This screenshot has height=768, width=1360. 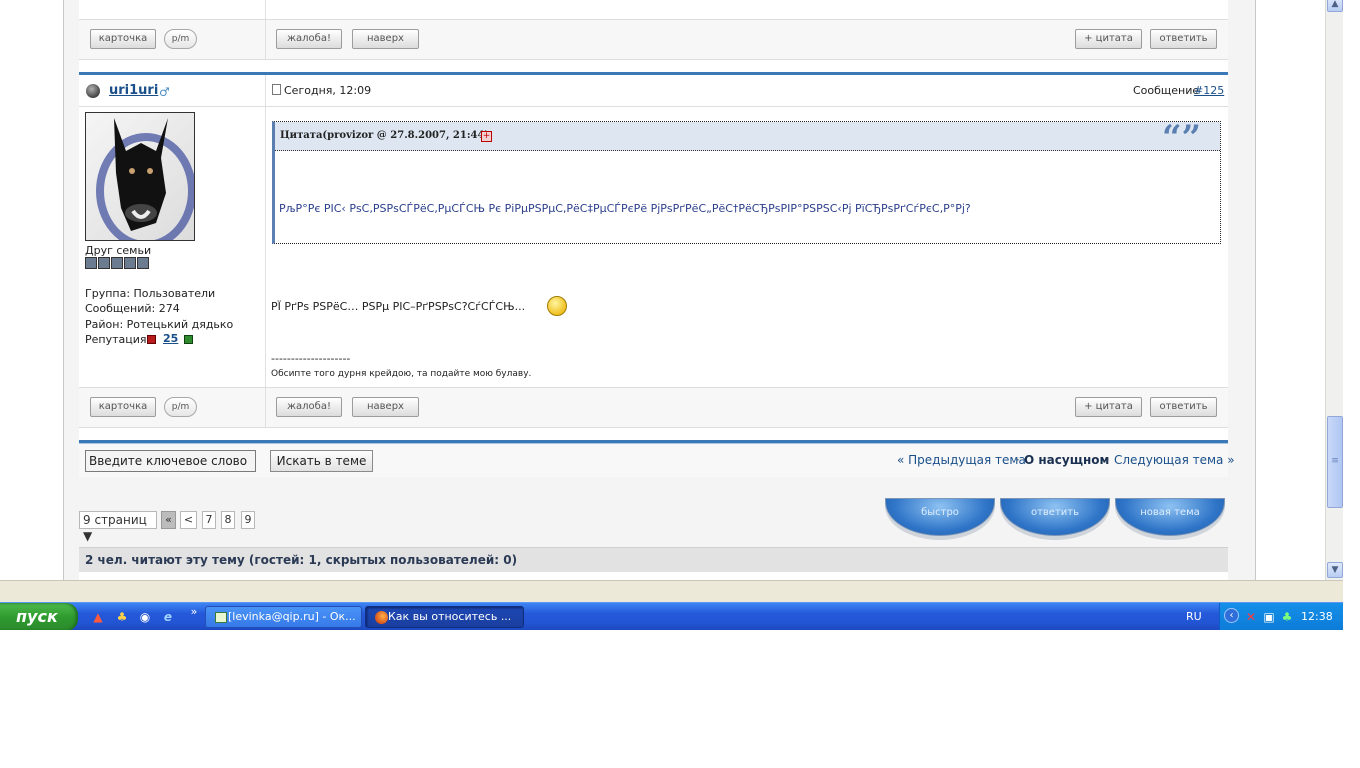 What do you see at coordinates (159, 324) in the screenshot?
I see `user-district: Район: Ротецький дядько` at bounding box center [159, 324].